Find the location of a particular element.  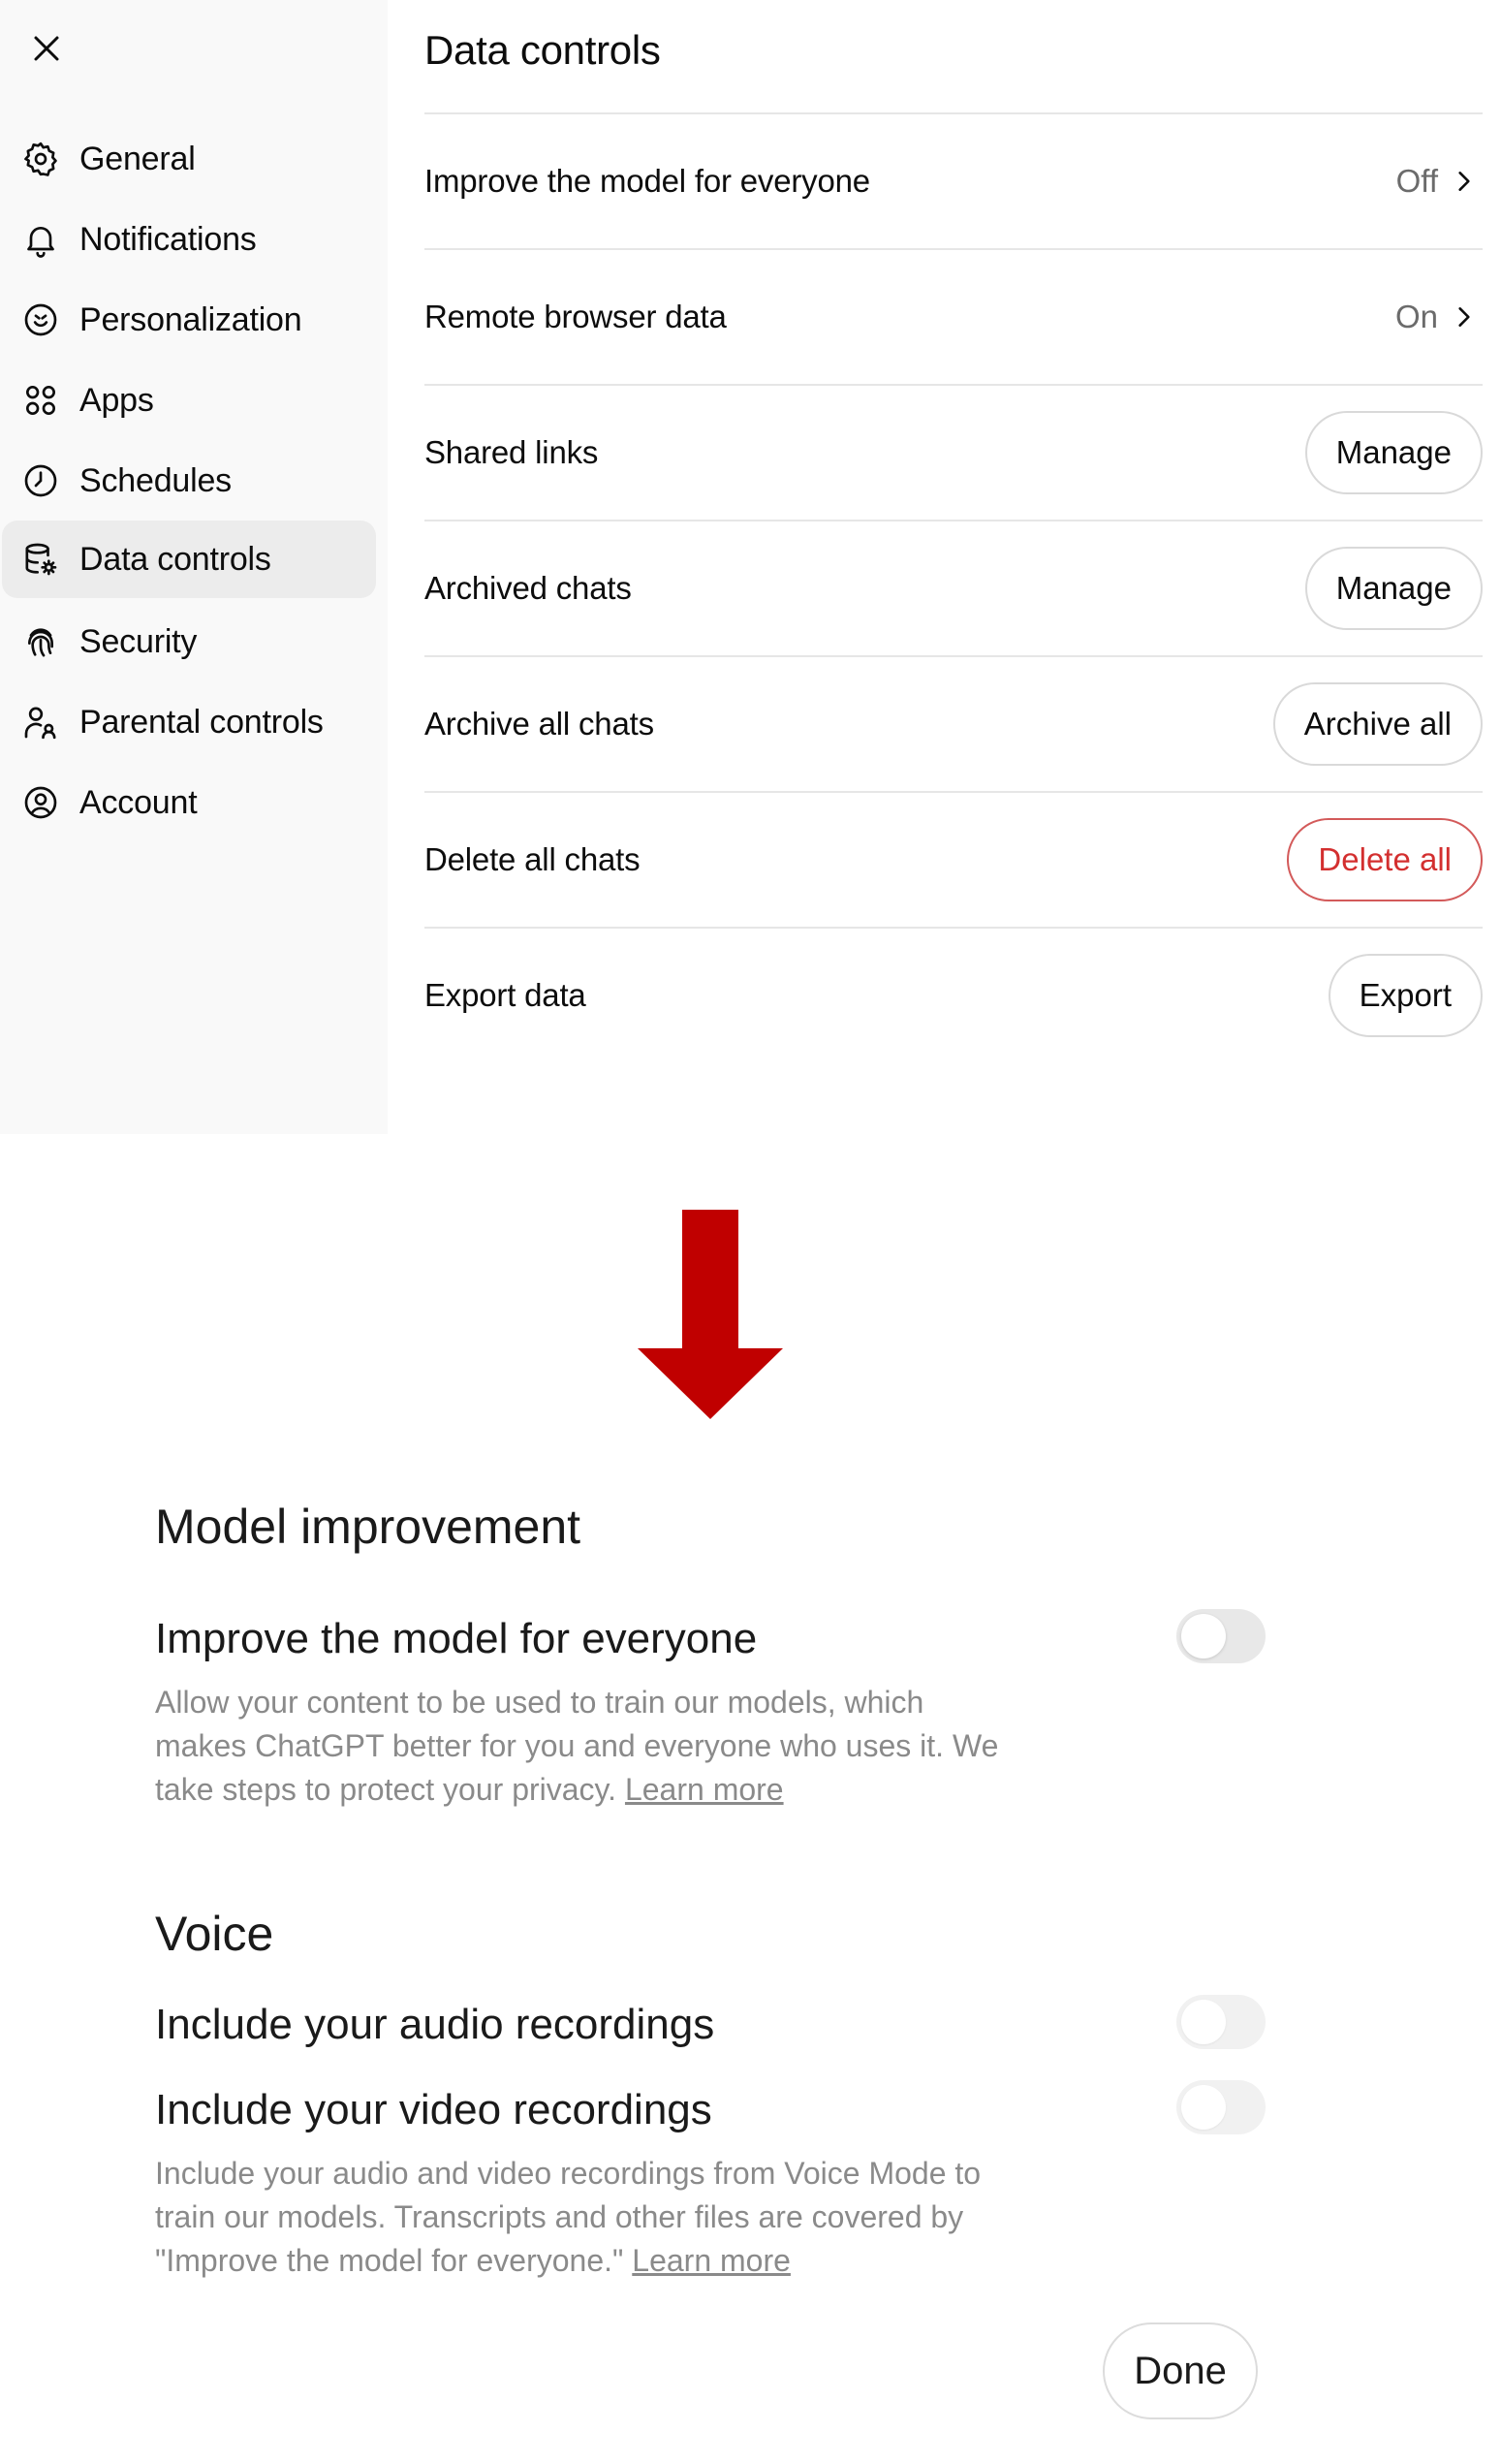

archive-all-button: Archive all is located at coordinates (1378, 724).